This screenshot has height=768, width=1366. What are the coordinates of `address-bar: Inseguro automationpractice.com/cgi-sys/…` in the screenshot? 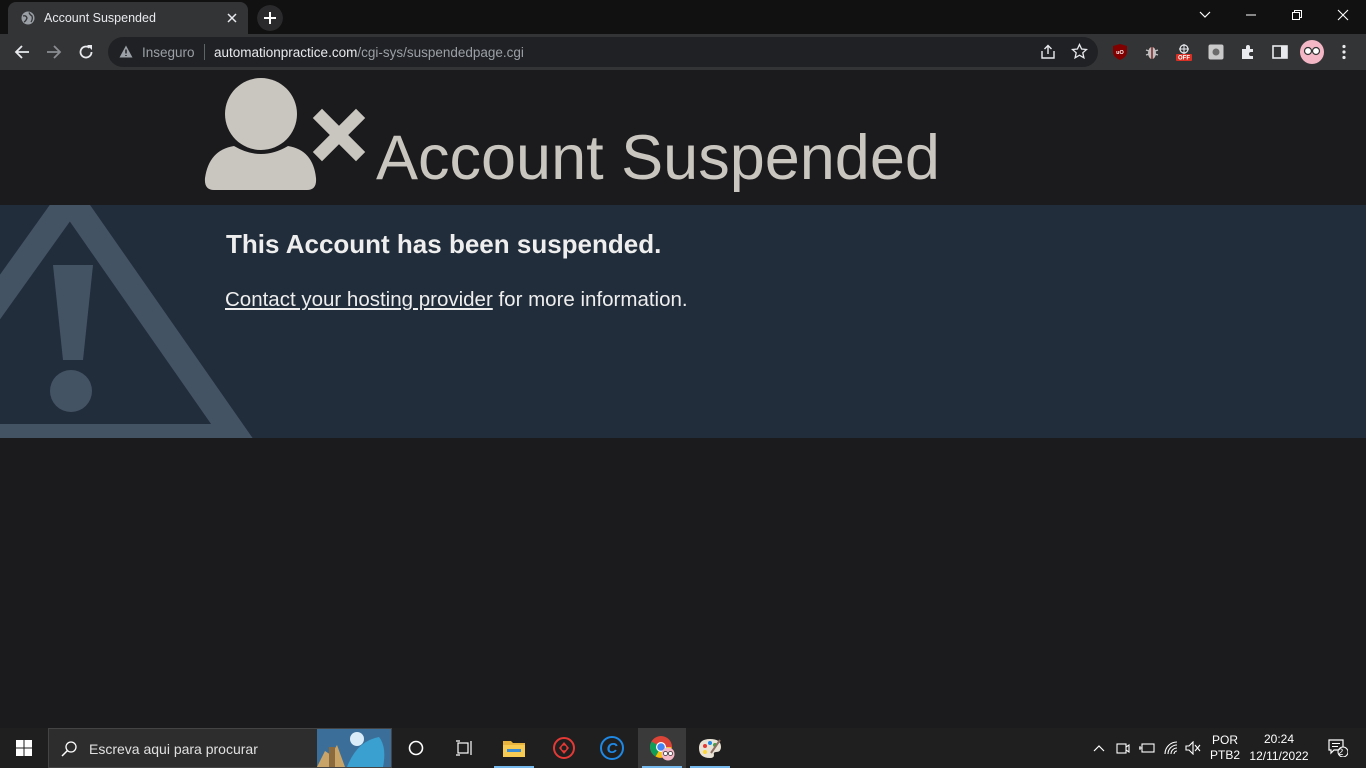 It's located at (603, 52).